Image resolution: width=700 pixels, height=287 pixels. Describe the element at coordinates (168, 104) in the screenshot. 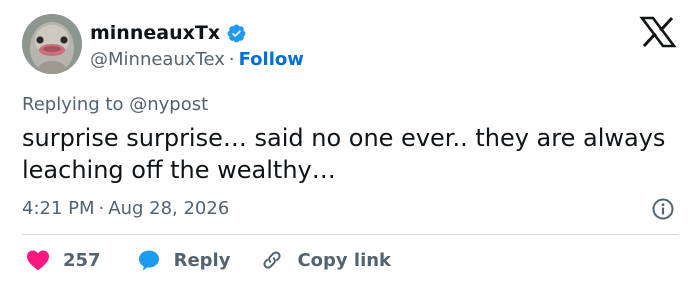

I see `replying-to-handle: @nypost` at that location.